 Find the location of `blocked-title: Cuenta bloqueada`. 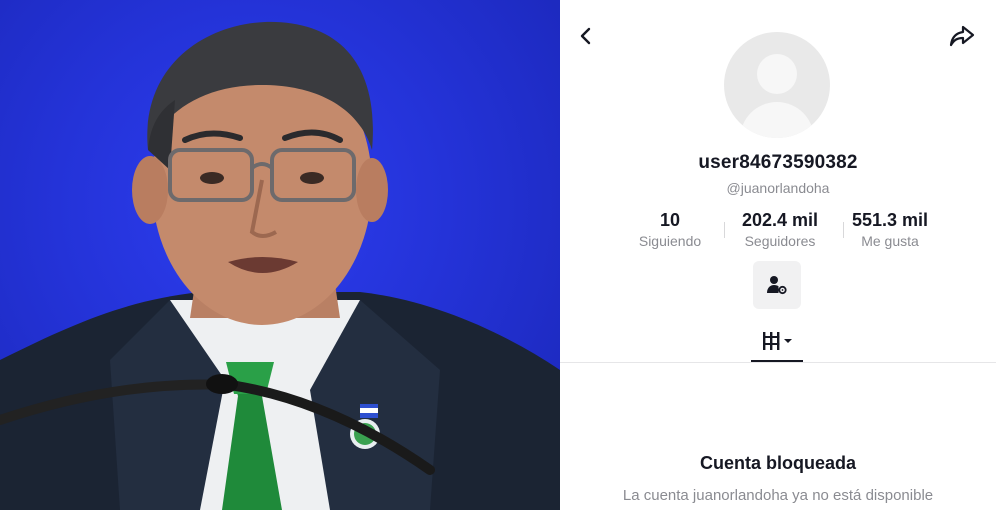

blocked-title: Cuenta bloqueada is located at coordinates (777, 463).